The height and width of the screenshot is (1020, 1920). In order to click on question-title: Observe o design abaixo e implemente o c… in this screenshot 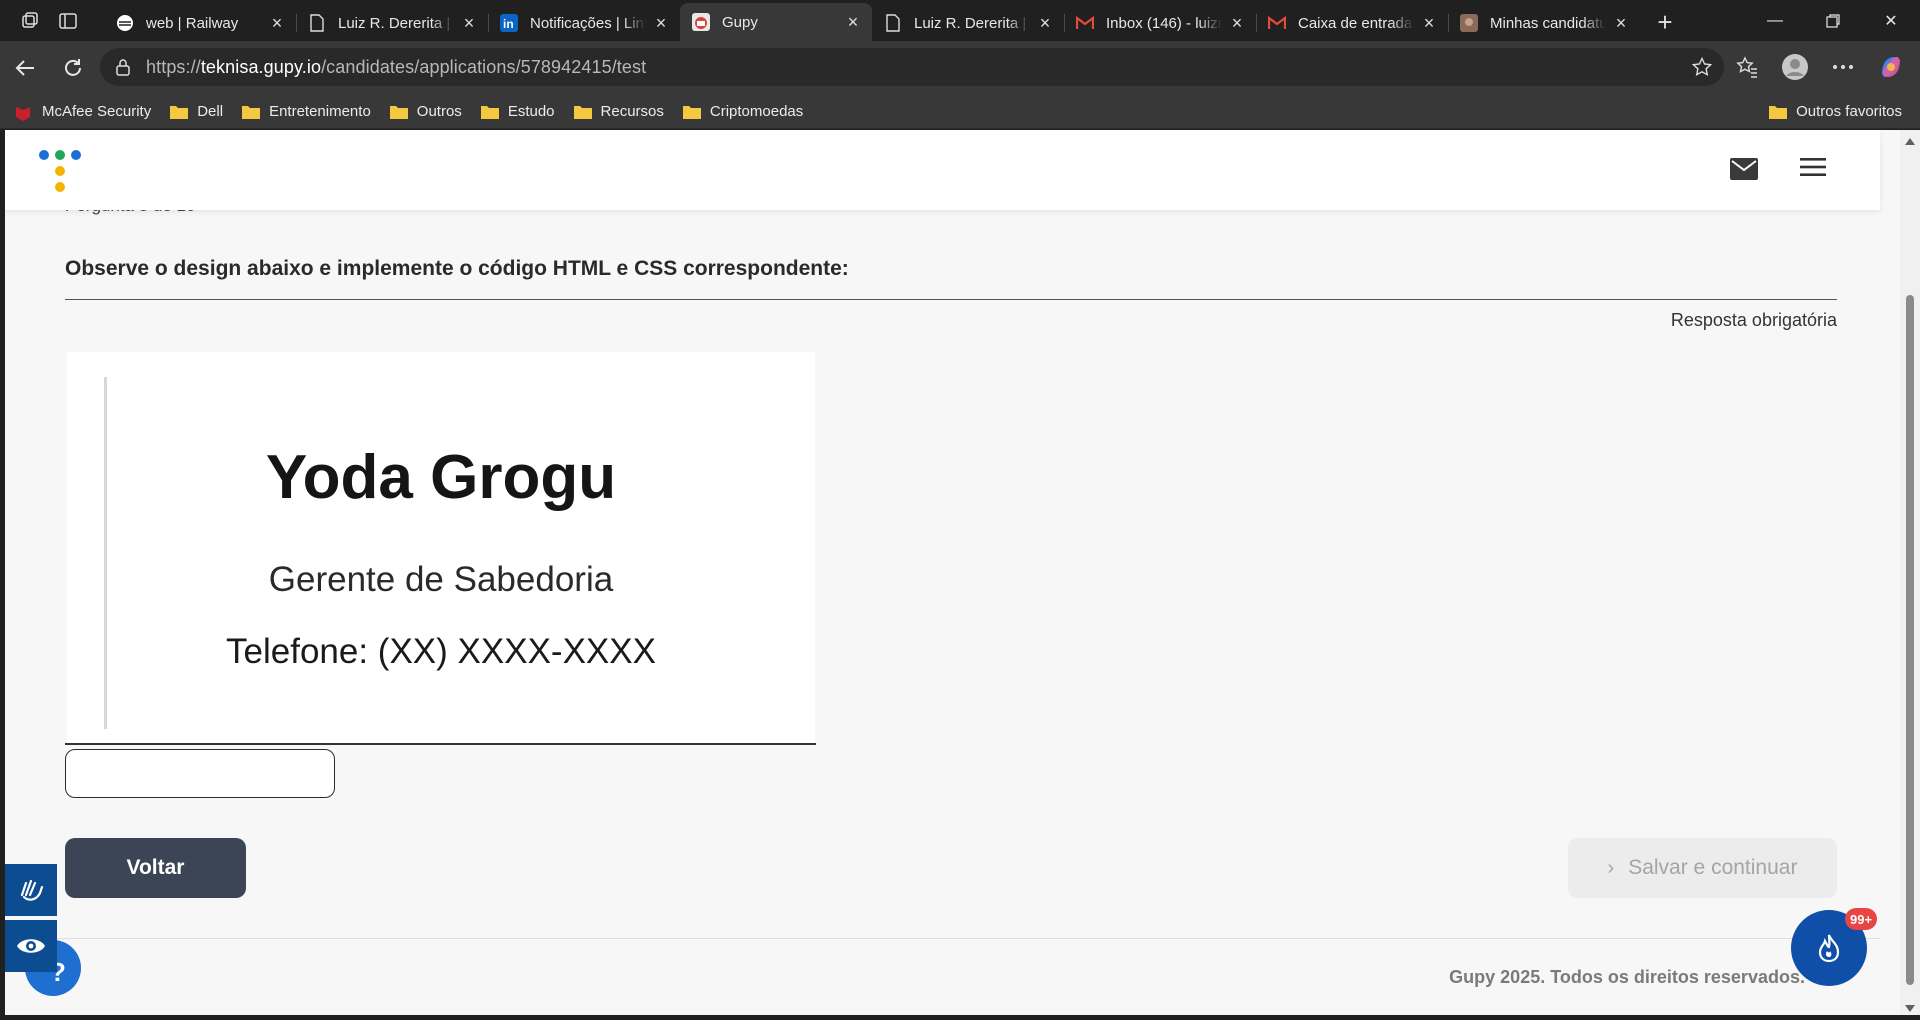, I will do `click(457, 268)`.